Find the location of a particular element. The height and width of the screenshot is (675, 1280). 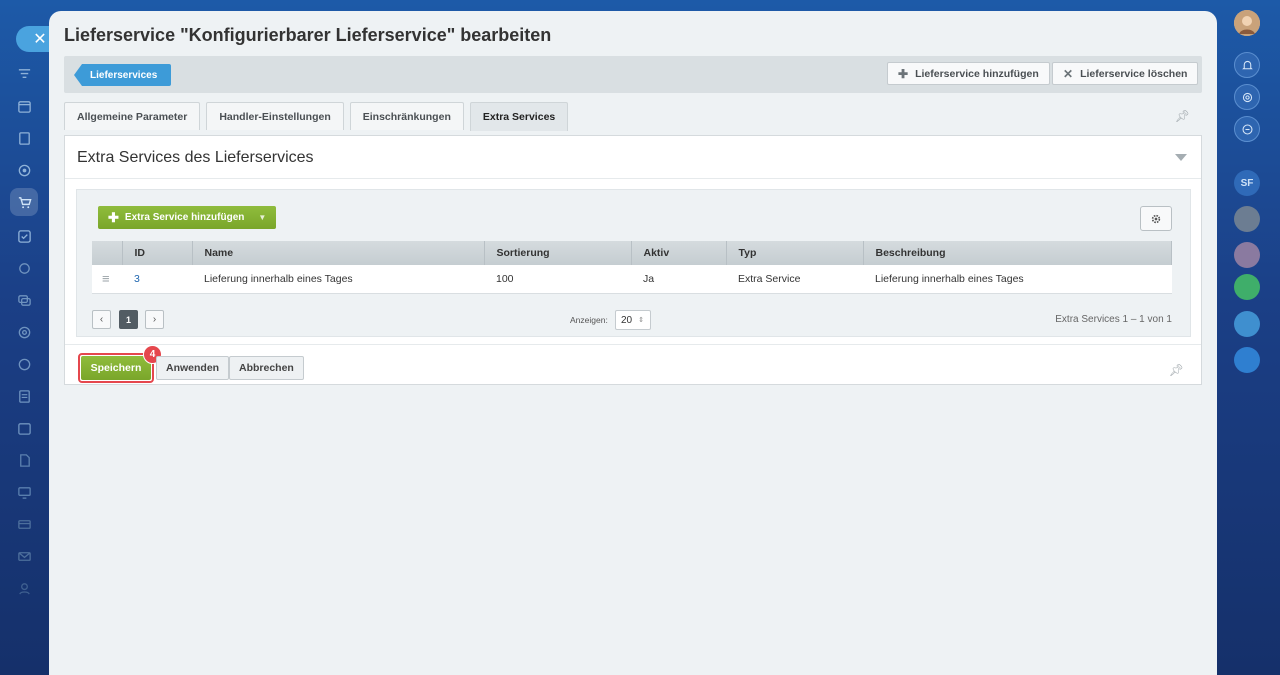

card-icon is located at coordinates (24, 524).